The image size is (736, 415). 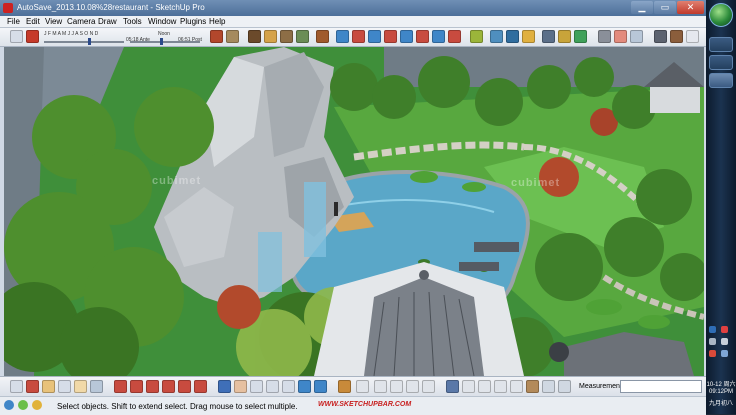 I want to click on circle-tool-icon, so click(x=48, y=386).